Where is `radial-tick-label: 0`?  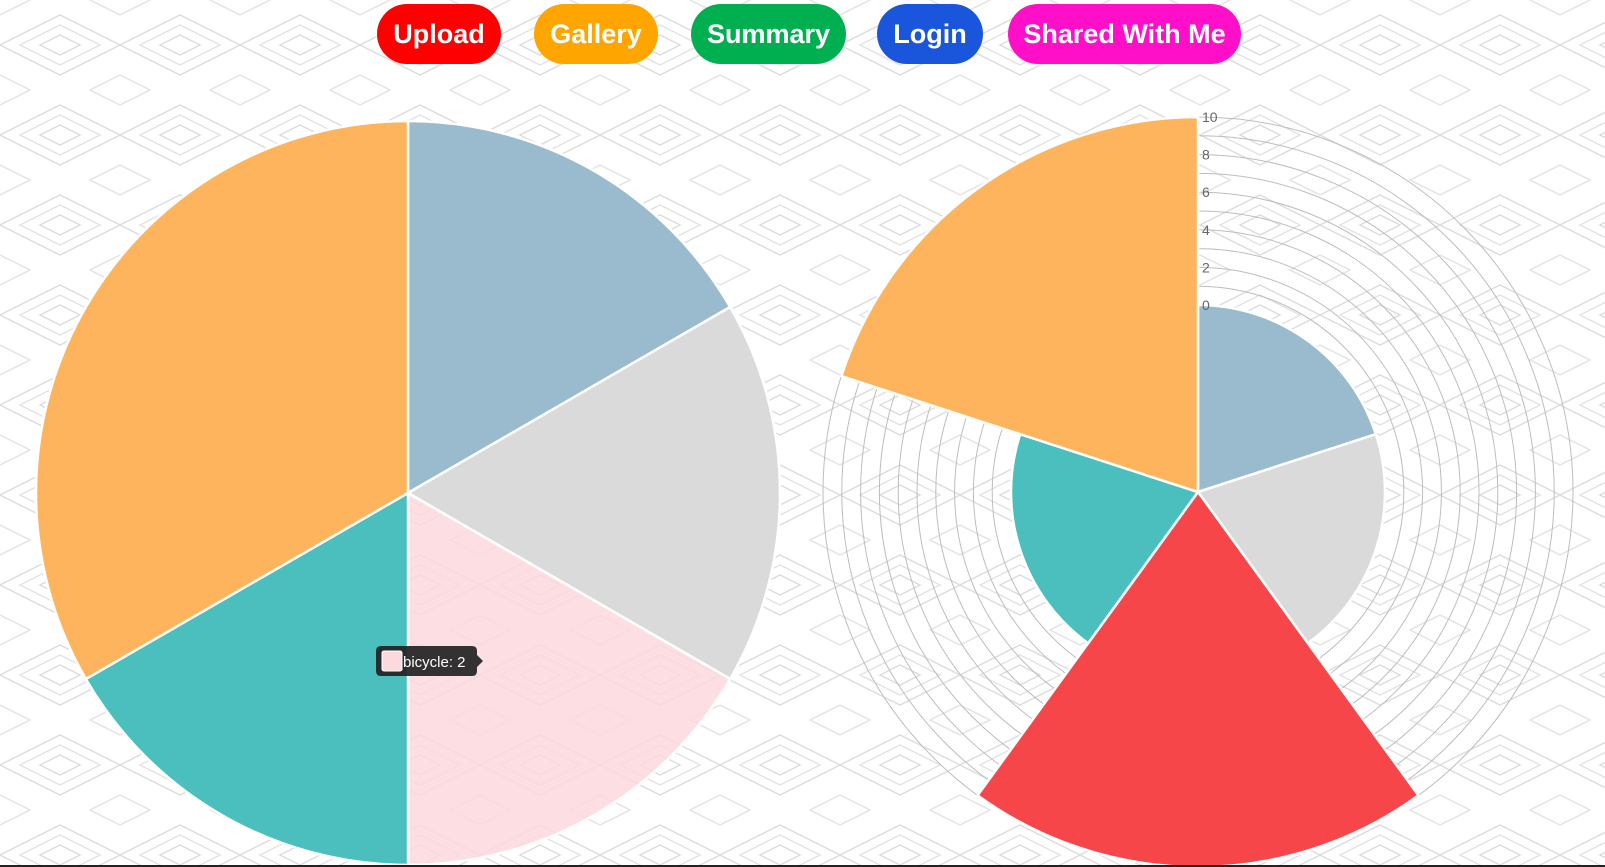 radial-tick-label: 0 is located at coordinates (1206, 305).